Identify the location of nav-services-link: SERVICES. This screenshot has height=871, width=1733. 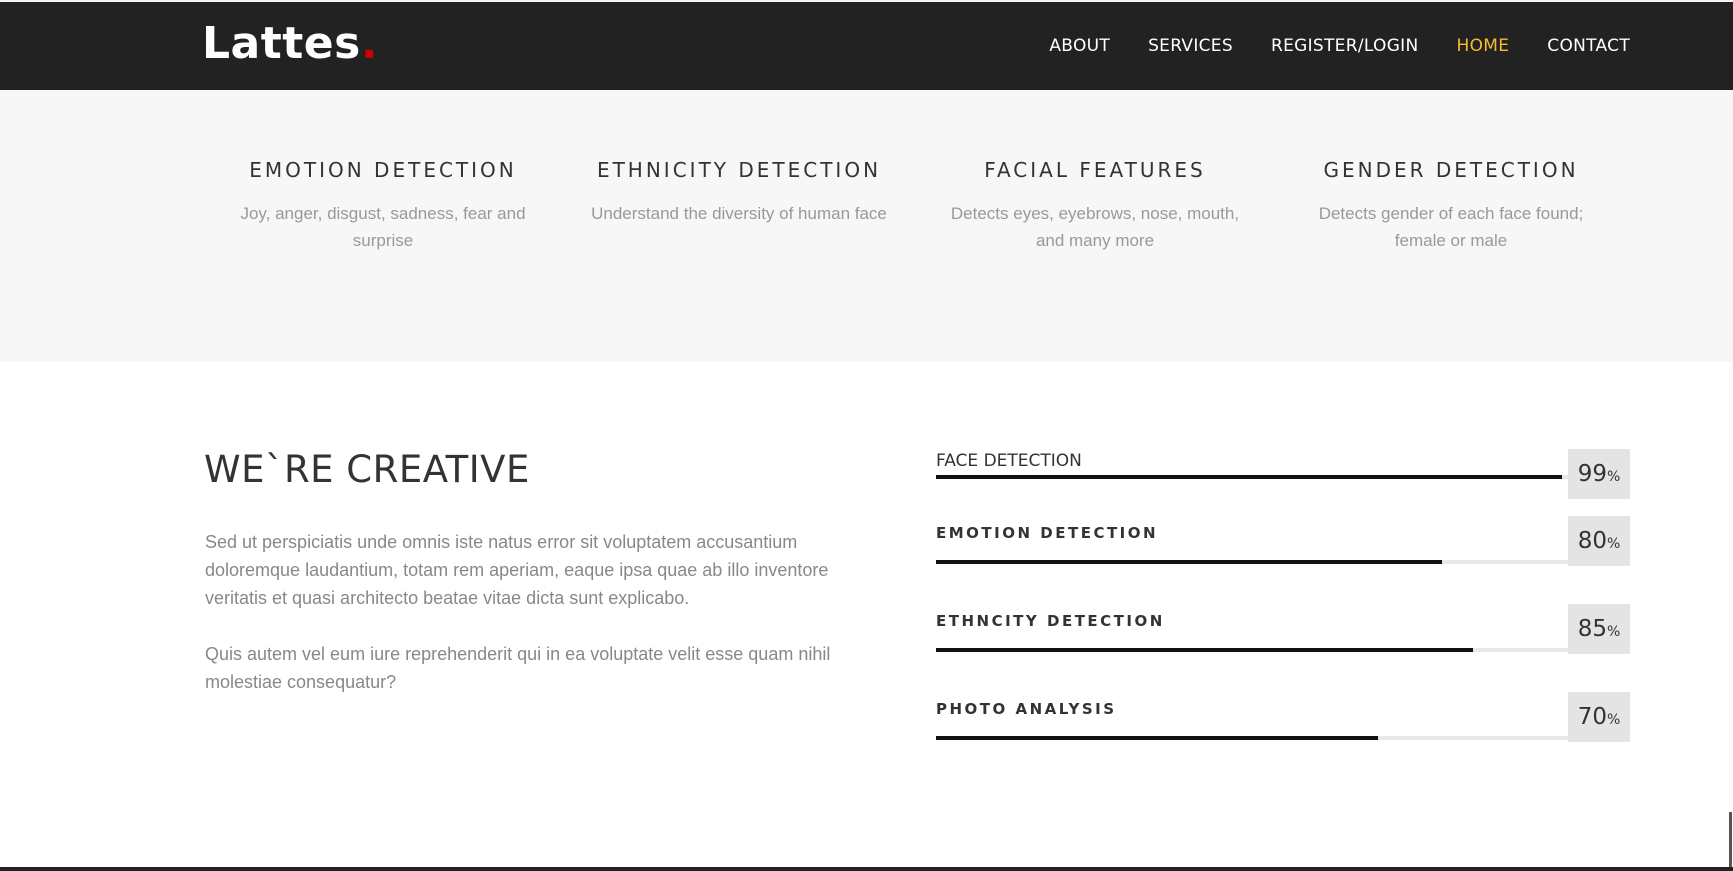
(1190, 46).